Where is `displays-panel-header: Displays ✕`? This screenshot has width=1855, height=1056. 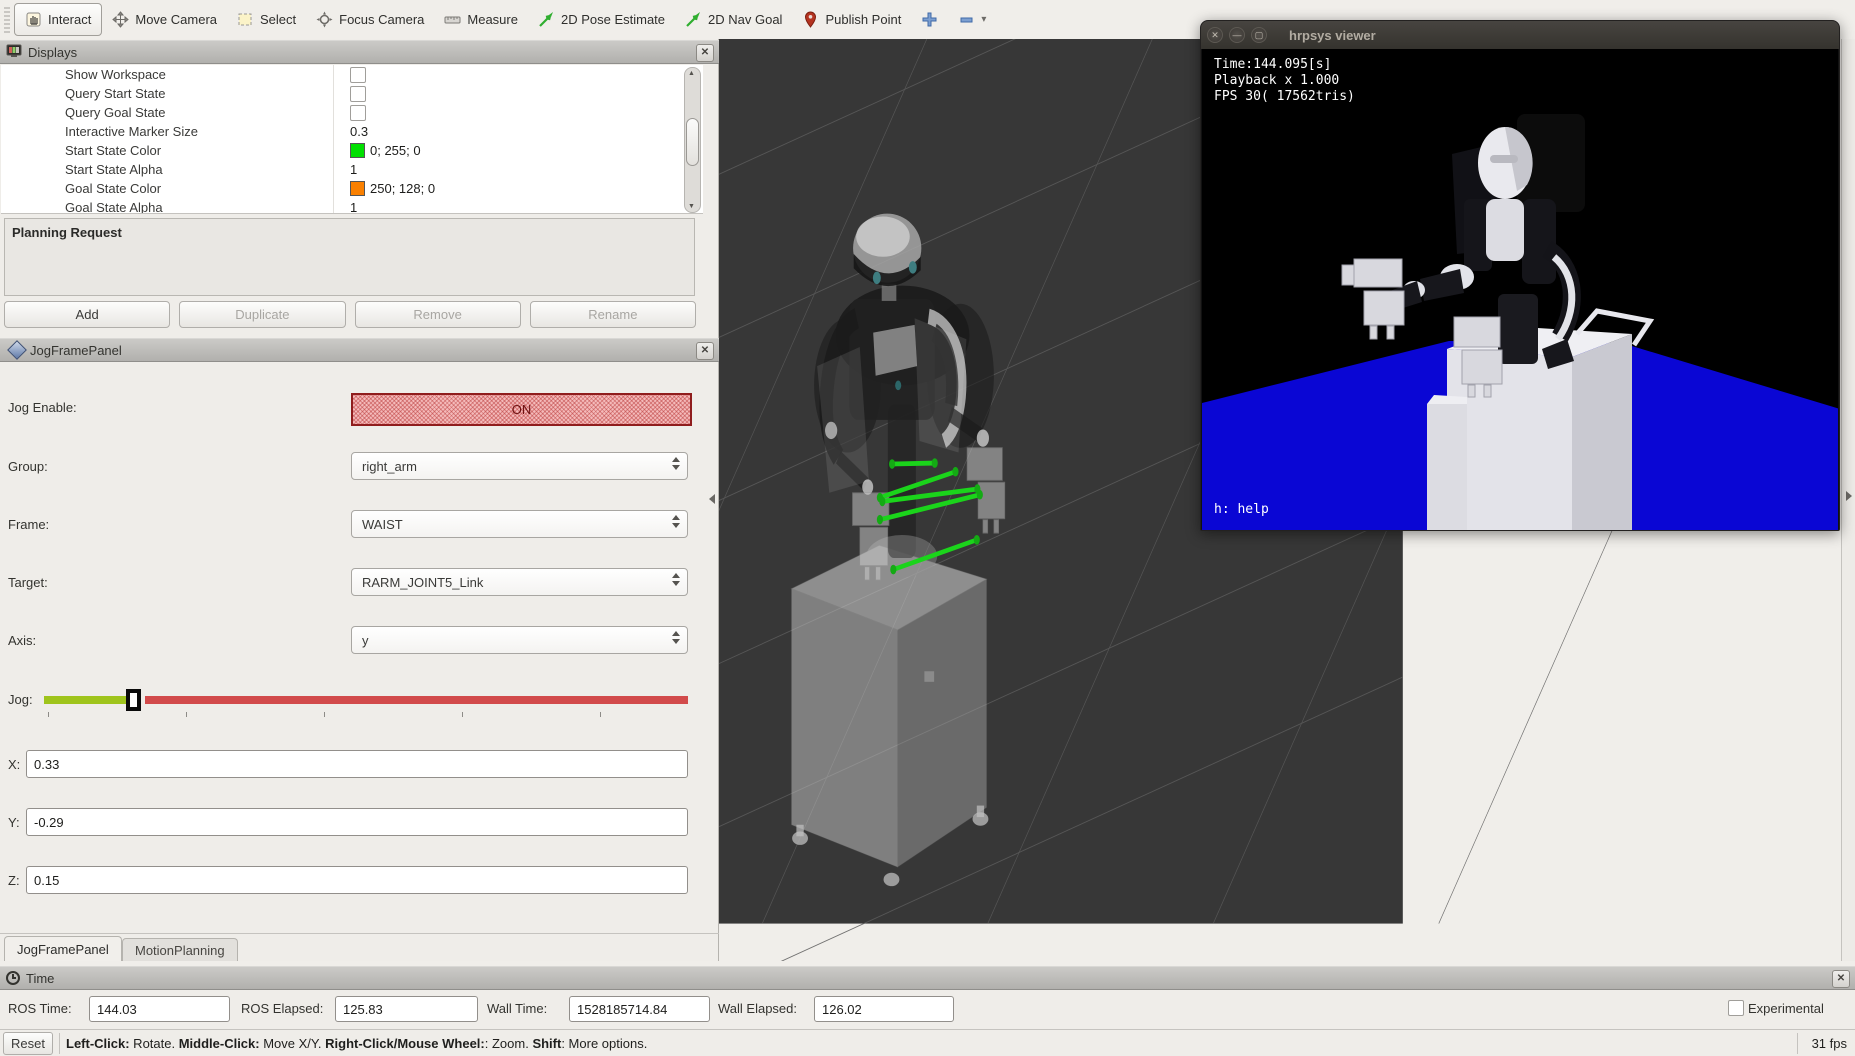
displays-panel-header: Displays ✕ is located at coordinates (359, 52).